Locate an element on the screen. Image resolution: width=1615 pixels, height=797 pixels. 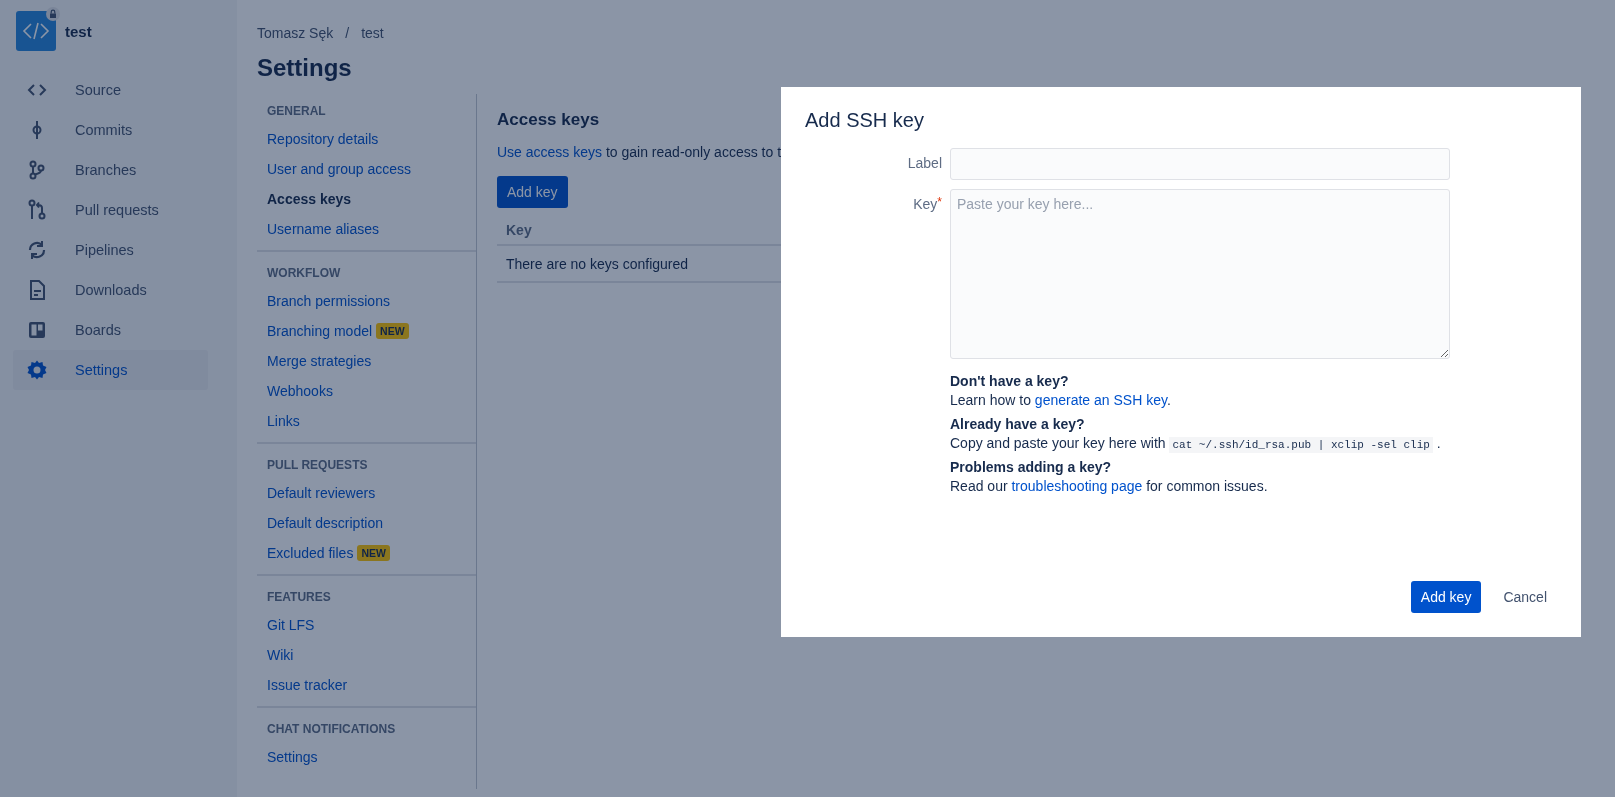
section-heading: WORKFLOW is located at coordinates (304, 273).